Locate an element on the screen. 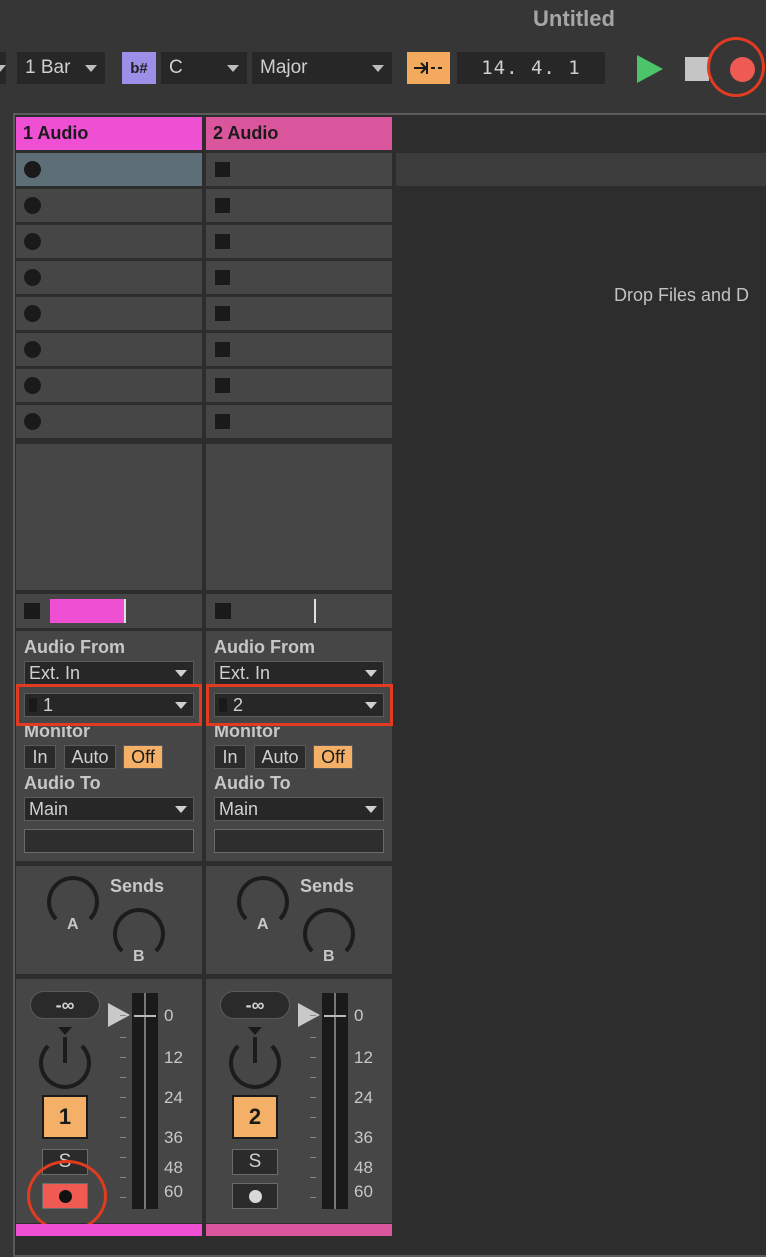 The width and height of the screenshot is (766, 1257). level-meter is located at coordinates (335, 1101).